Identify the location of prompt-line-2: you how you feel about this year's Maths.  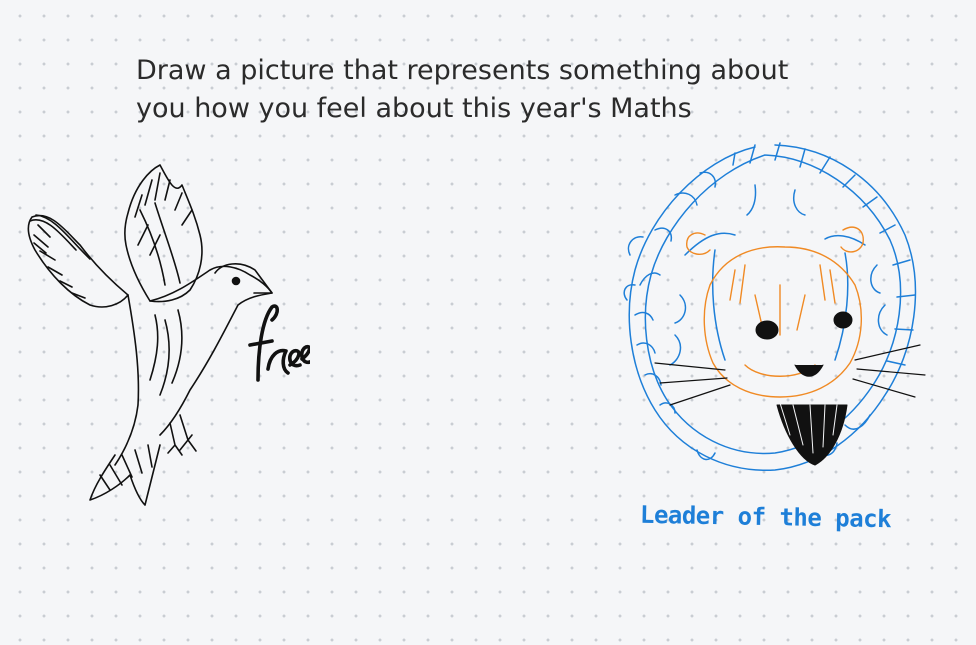
(414, 108).